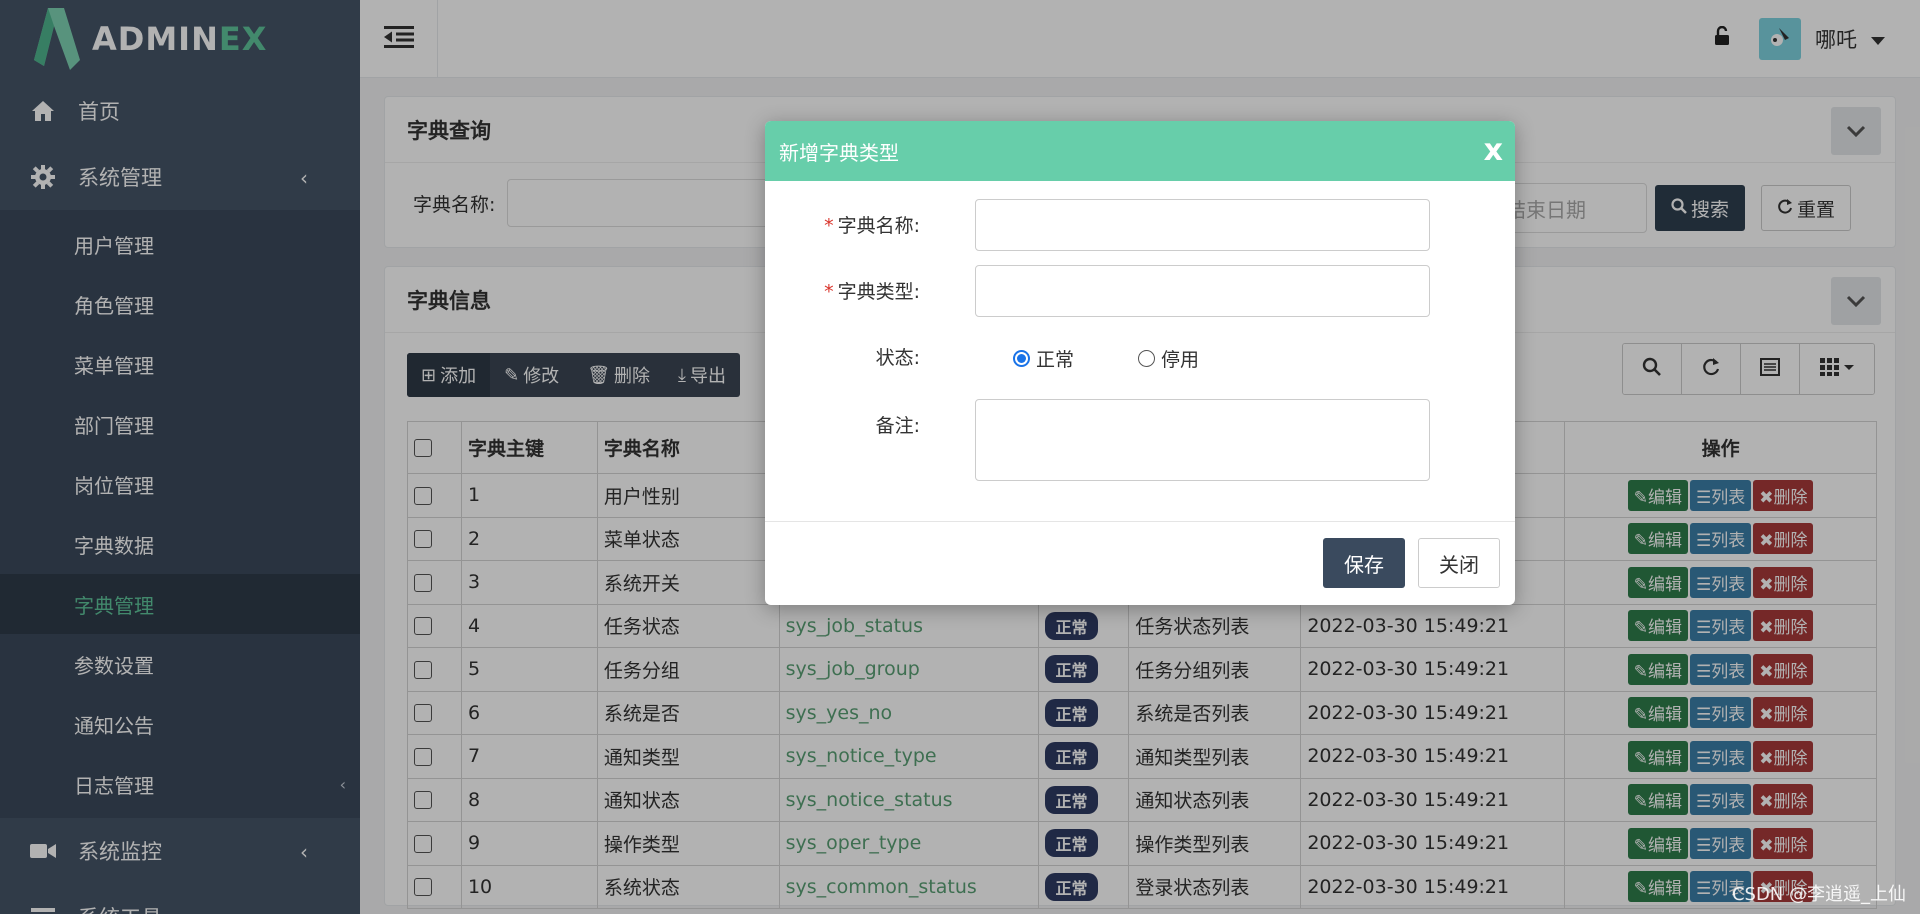  What do you see at coordinates (1202, 440) in the screenshot?
I see `remark-textarea` at bounding box center [1202, 440].